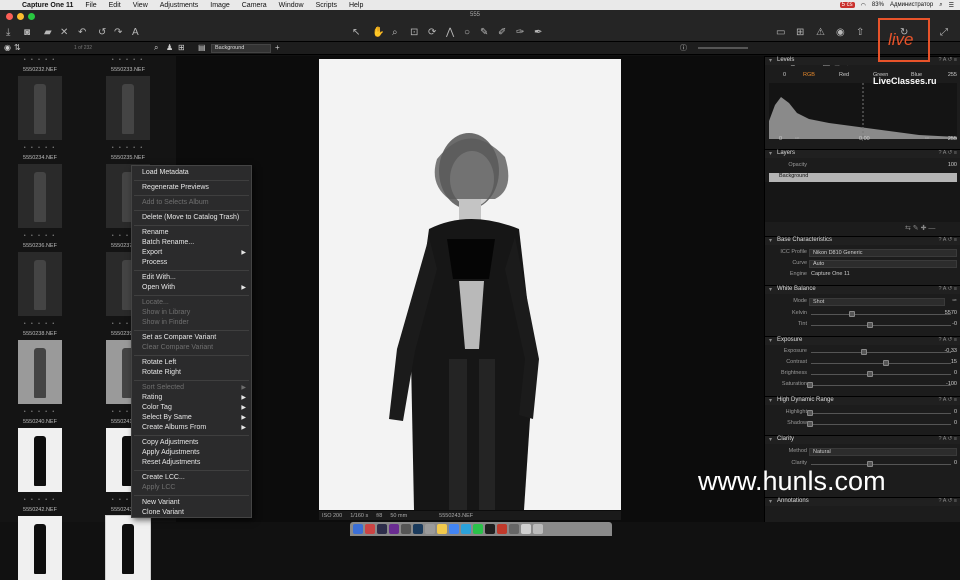  What do you see at coordinates (864, 139) in the screenshot?
I see `levels-midpoint: 0,00` at bounding box center [864, 139].